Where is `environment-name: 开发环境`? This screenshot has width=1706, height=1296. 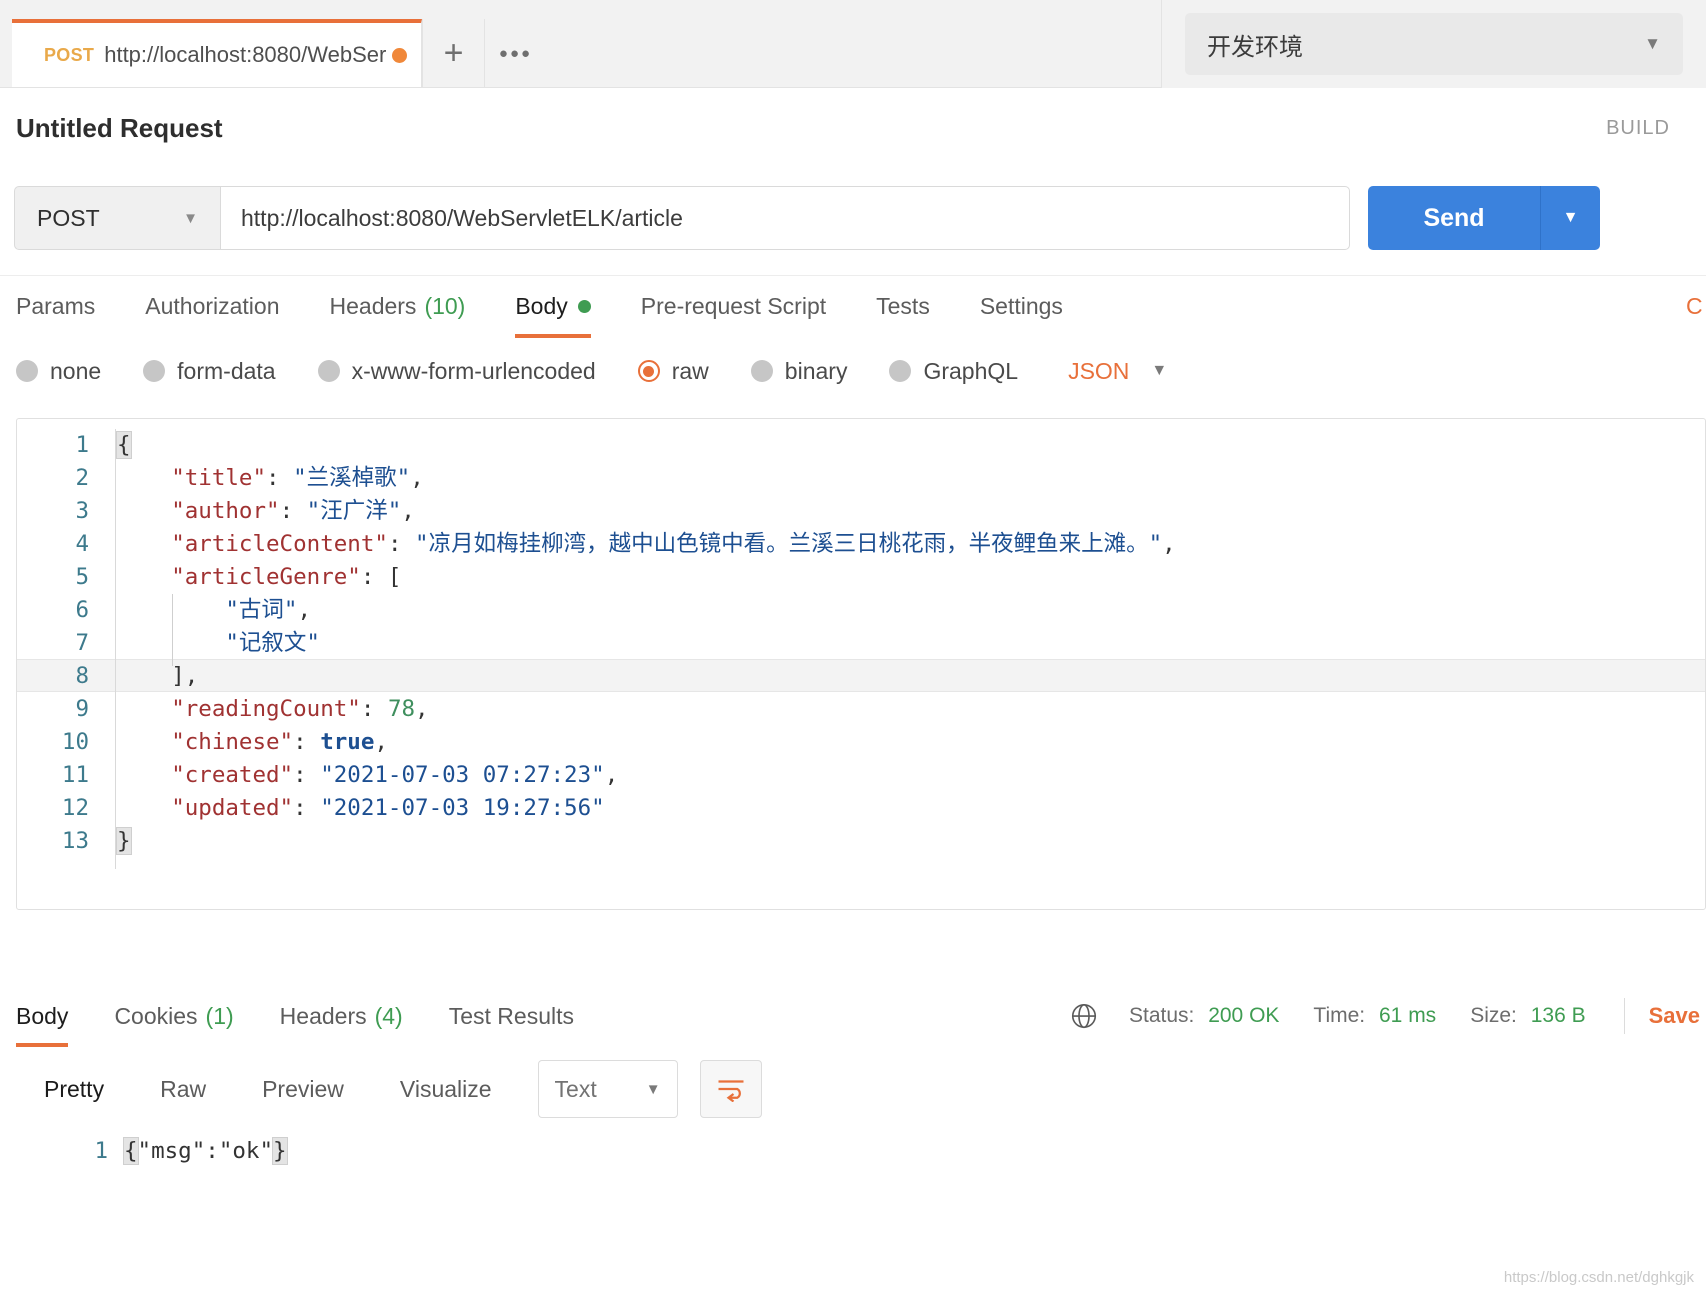
environment-name: 开发环境 is located at coordinates (1255, 47).